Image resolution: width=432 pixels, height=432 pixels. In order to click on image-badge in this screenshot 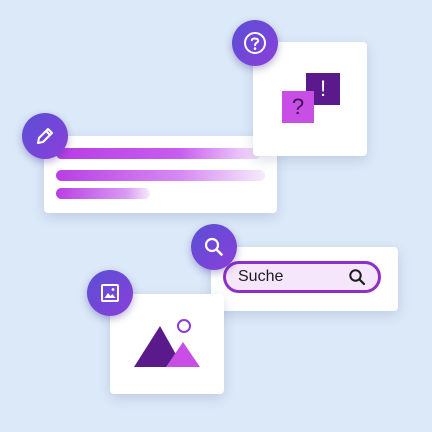, I will do `click(110, 293)`.